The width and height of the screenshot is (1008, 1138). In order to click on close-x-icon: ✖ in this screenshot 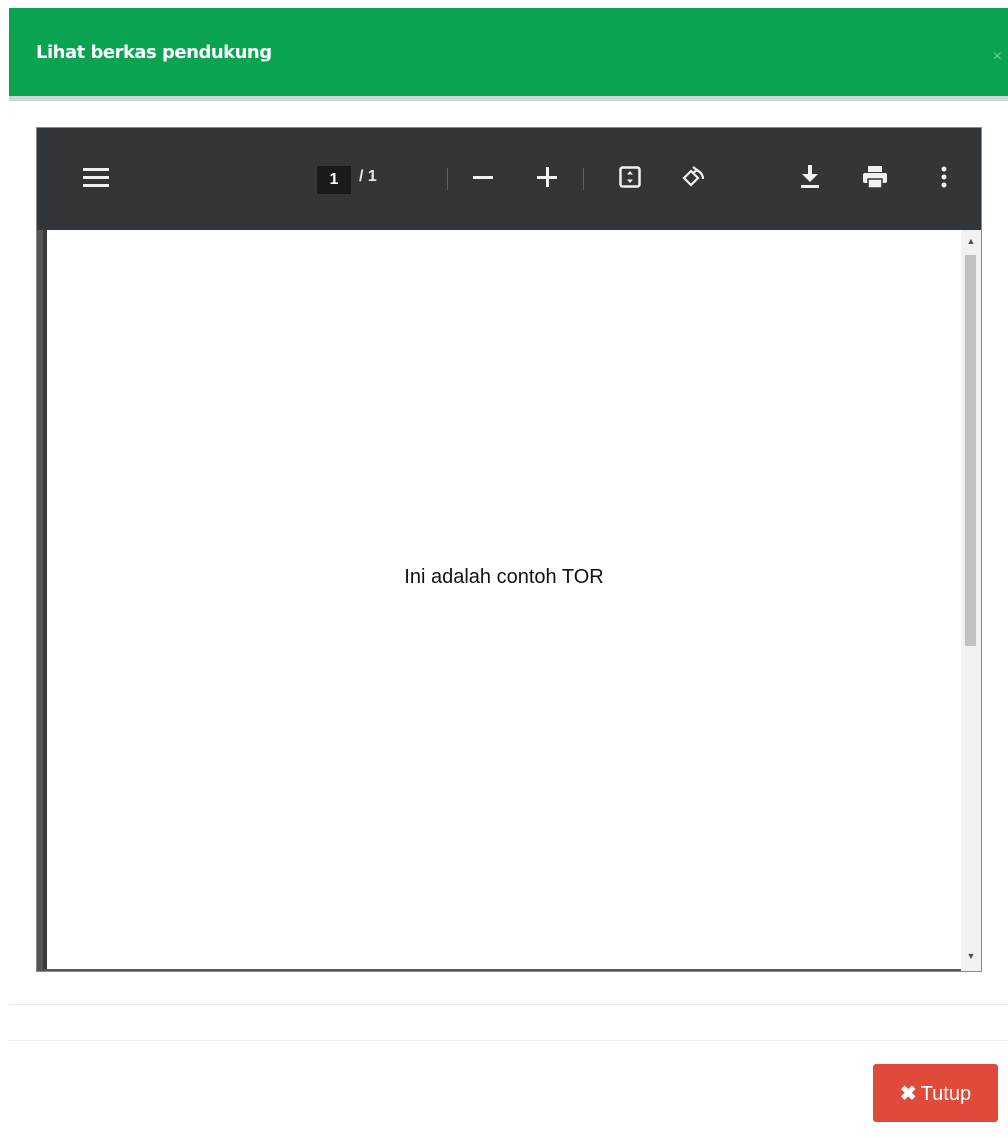, I will do `click(908, 1093)`.